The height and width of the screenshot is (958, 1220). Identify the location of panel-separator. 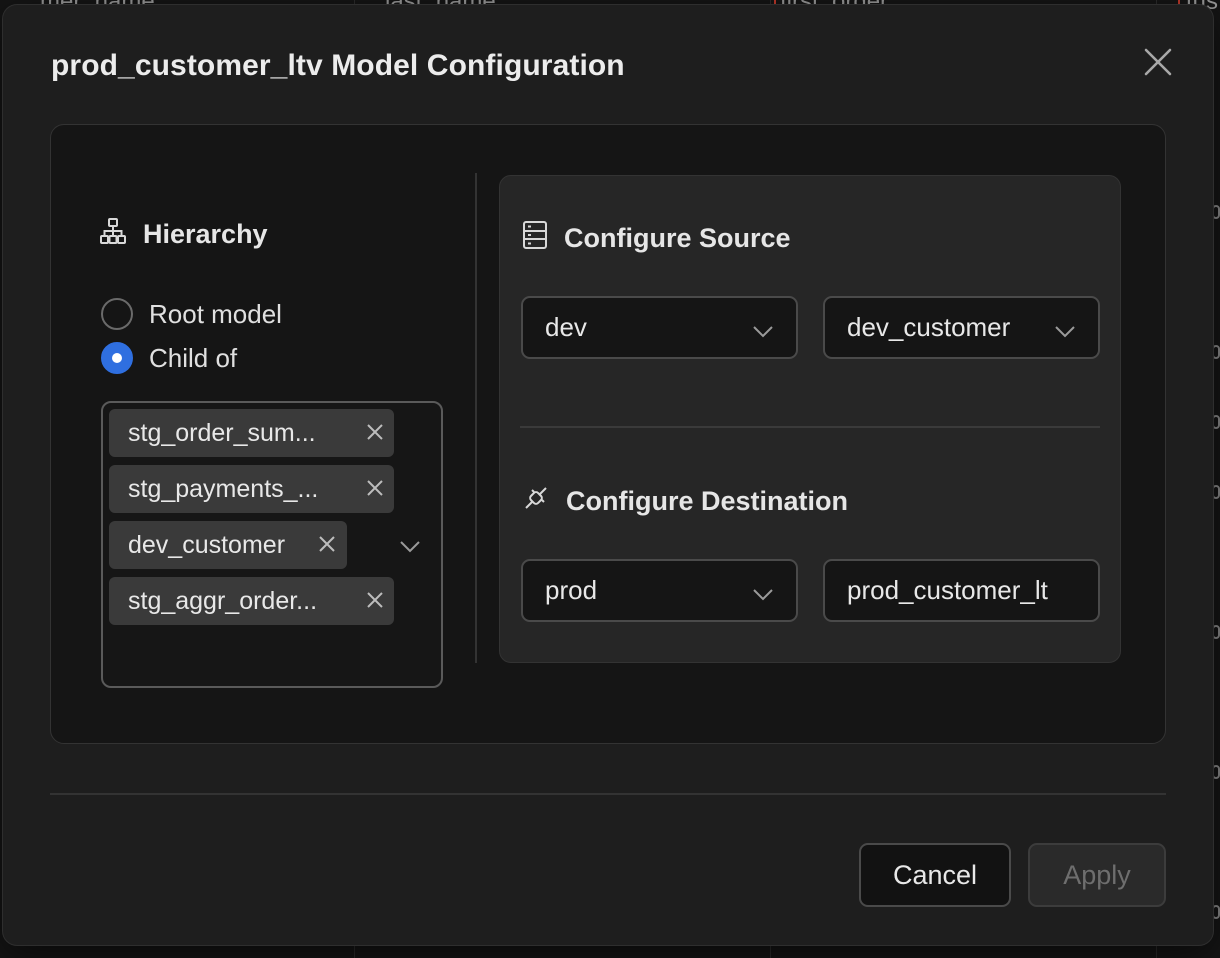
(810, 427).